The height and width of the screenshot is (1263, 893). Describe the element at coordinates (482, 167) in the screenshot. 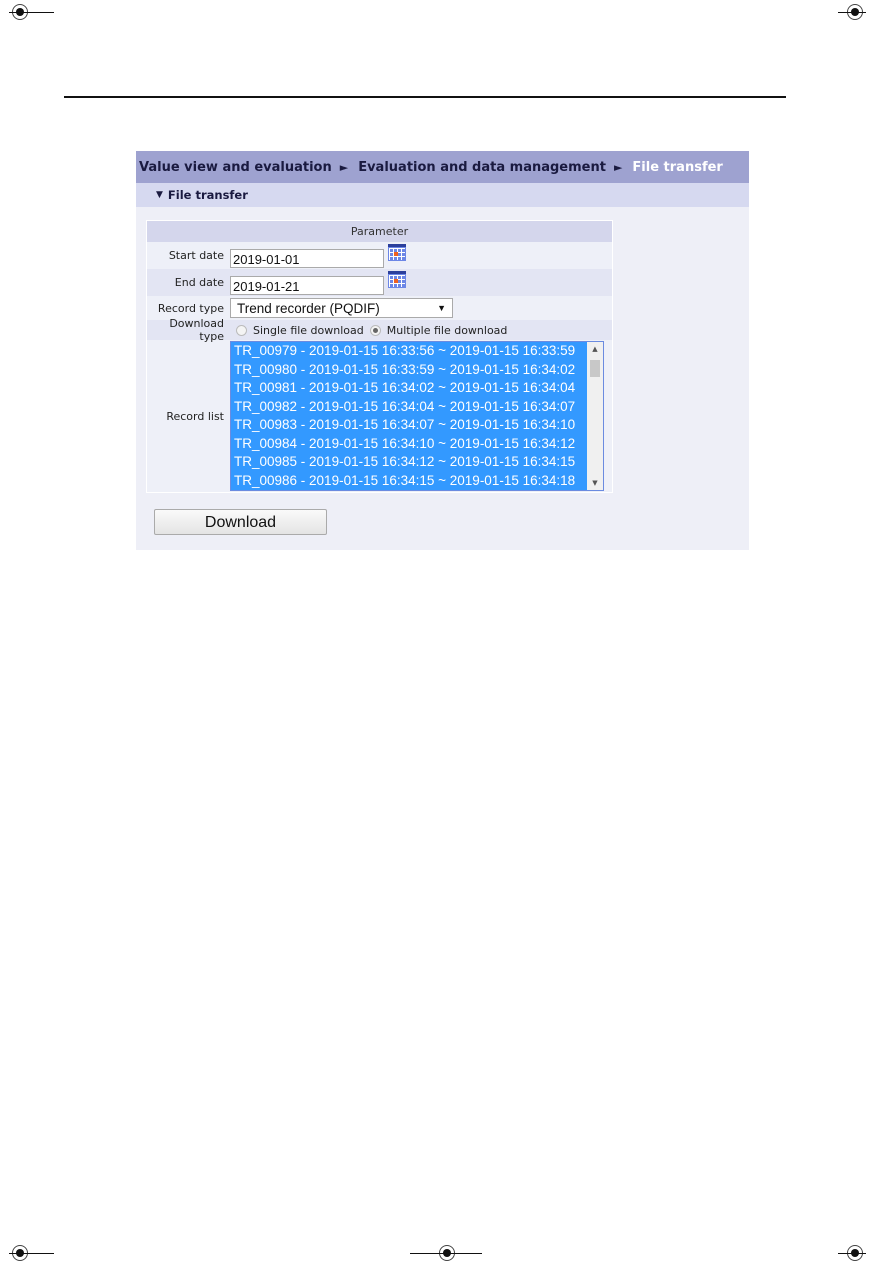

I see `breadcrumb-item-evaluation: Evaluation and data management` at that location.